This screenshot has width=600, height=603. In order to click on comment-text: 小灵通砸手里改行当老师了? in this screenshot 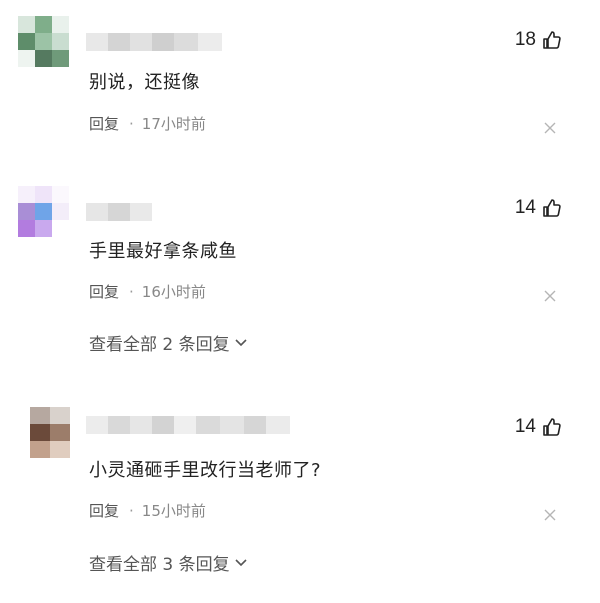, I will do `click(205, 470)`.